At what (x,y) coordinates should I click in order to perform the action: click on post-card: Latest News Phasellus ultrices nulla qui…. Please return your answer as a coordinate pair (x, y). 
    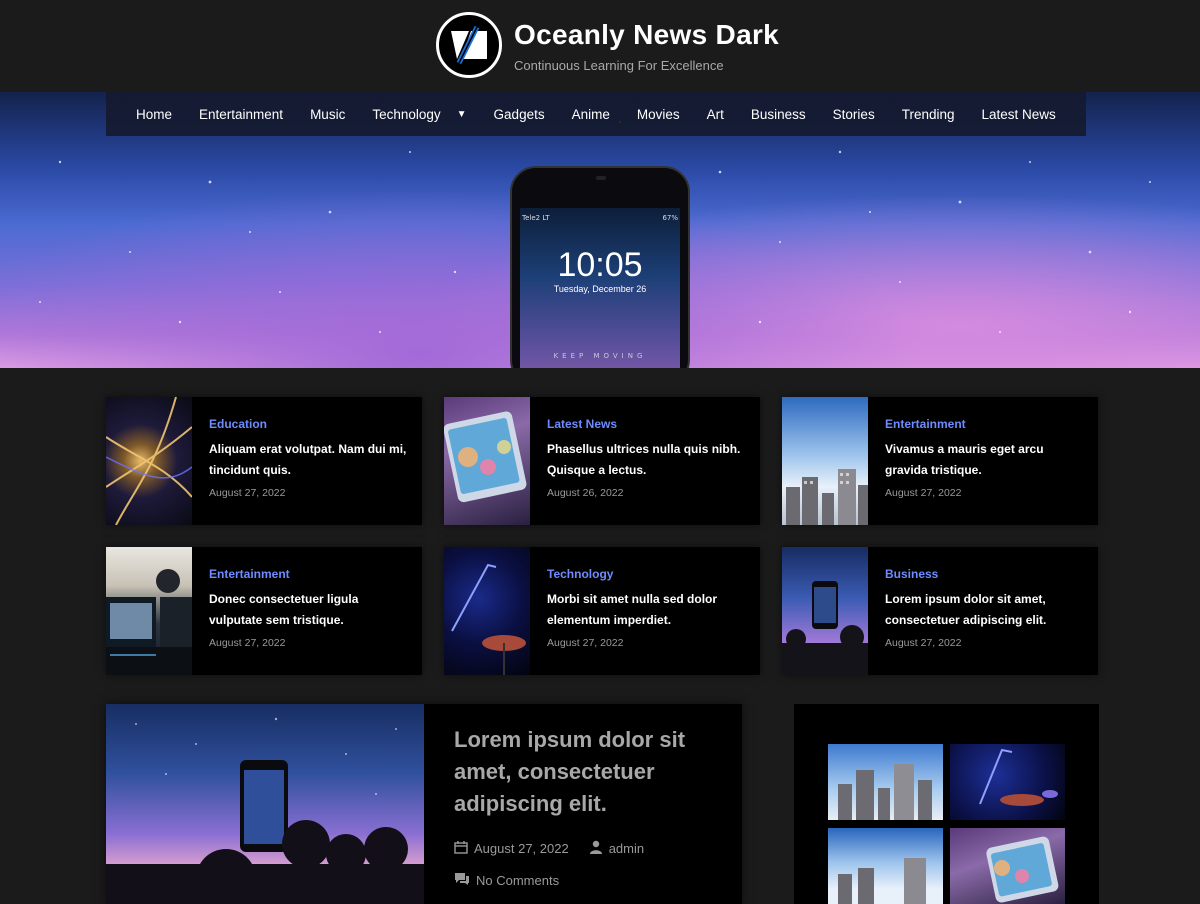
    Looking at the image, I should click on (602, 461).